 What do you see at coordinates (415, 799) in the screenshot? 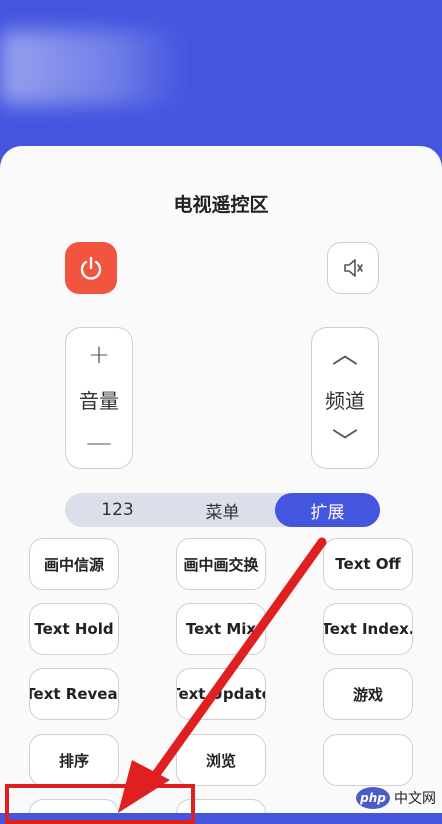
I see `watermark-text: 中文网` at bounding box center [415, 799].